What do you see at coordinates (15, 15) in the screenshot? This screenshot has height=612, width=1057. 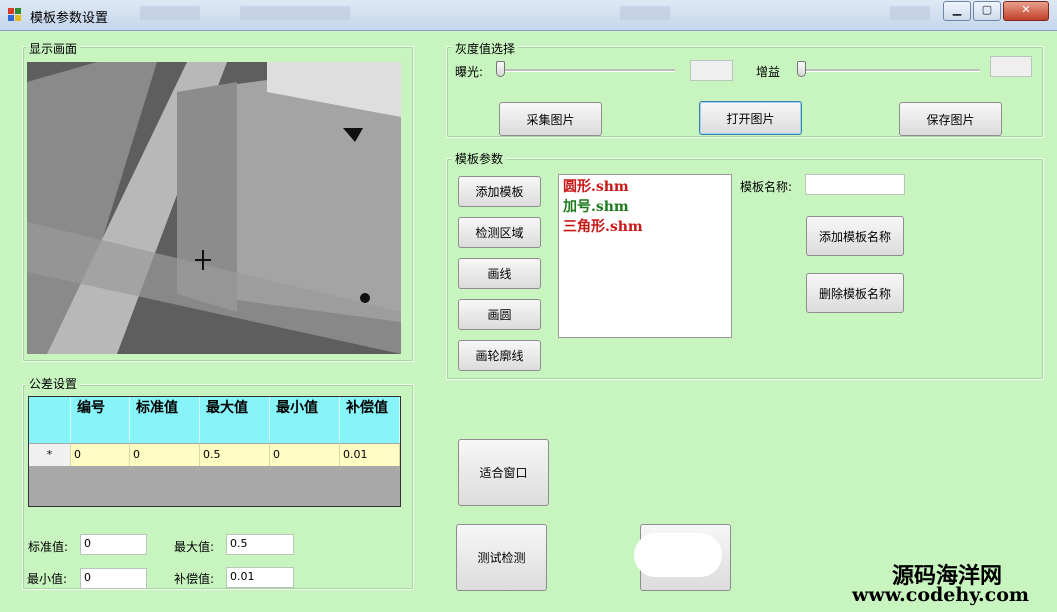 I see `app-icon` at bounding box center [15, 15].